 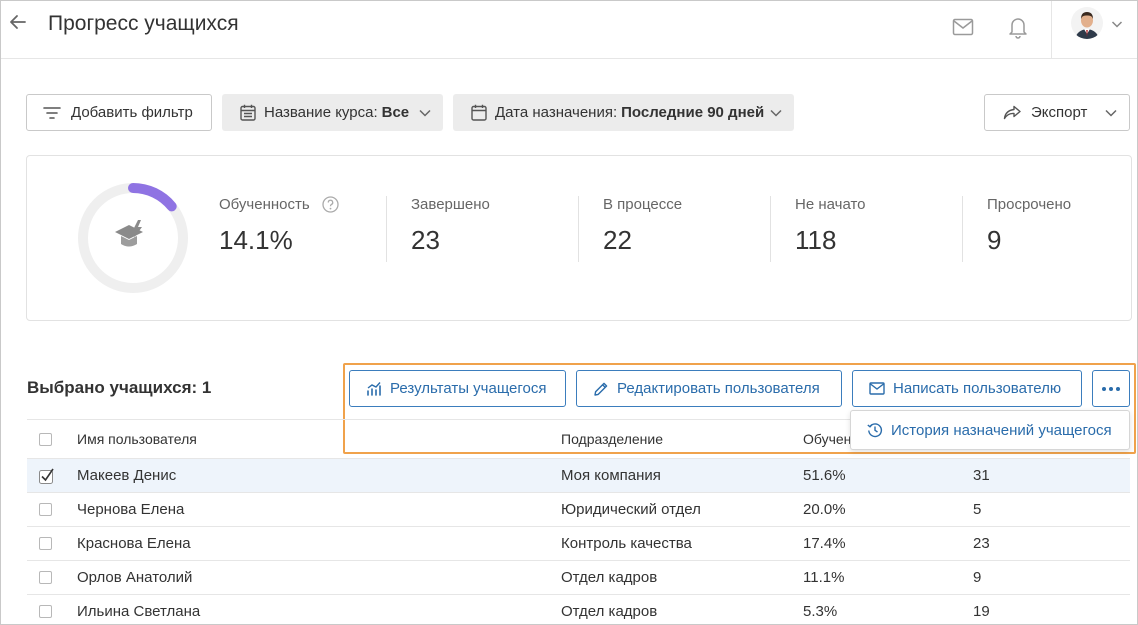 I want to click on page-title: Прогресс учащихся, so click(x=143, y=23).